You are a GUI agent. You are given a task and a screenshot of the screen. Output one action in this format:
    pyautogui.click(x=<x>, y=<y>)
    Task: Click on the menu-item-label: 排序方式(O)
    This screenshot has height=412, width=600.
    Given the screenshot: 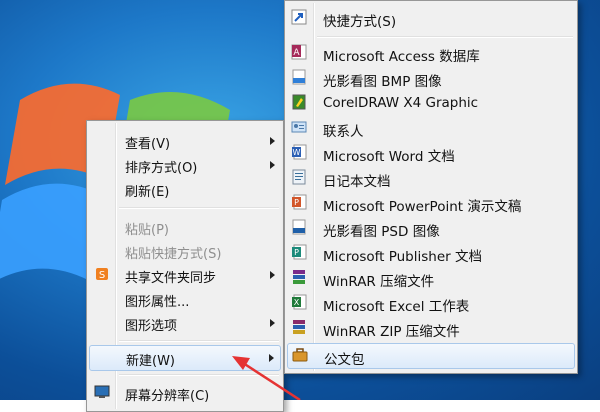 What is the action you would take?
    pyautogui.click(x=161, y=168)
    